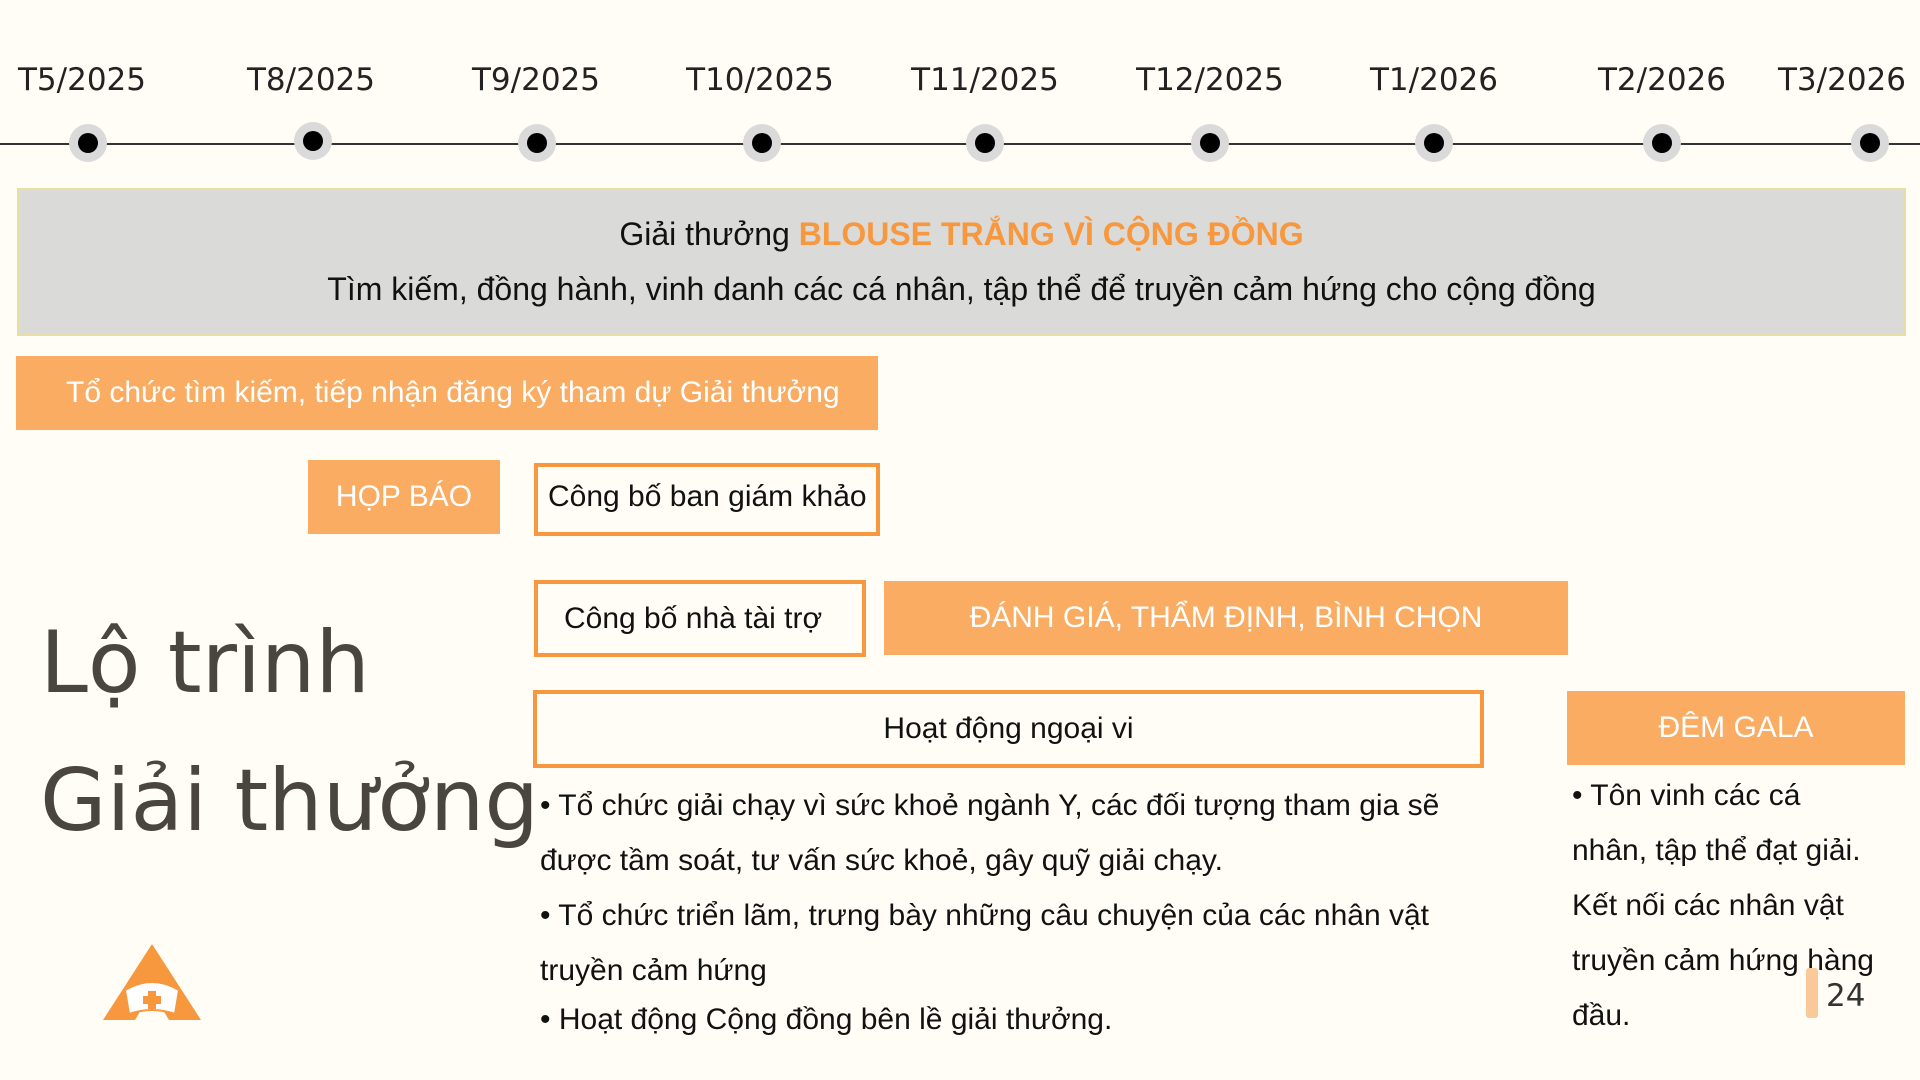 The height and width of the screenshot is (1080, 1920). I want to click on banner-prefix: Giải thưởng, so click(709, 234).